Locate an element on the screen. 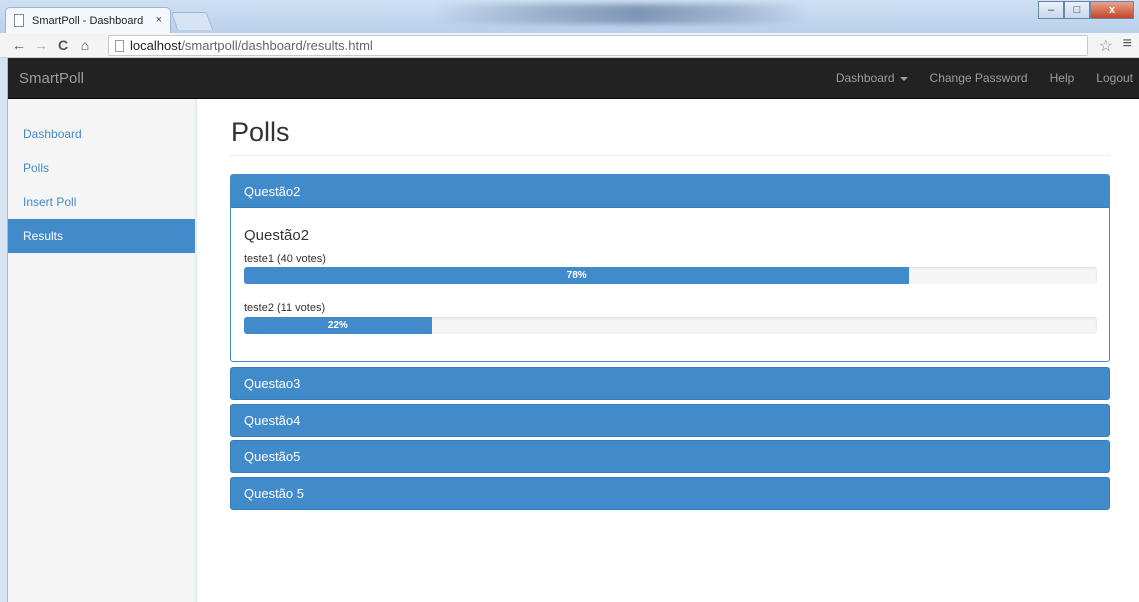 The width and height of the screenshot is (1139, 602). browser-tab: SmartPoll - Dashboard × is located at coordinates (88, 20).